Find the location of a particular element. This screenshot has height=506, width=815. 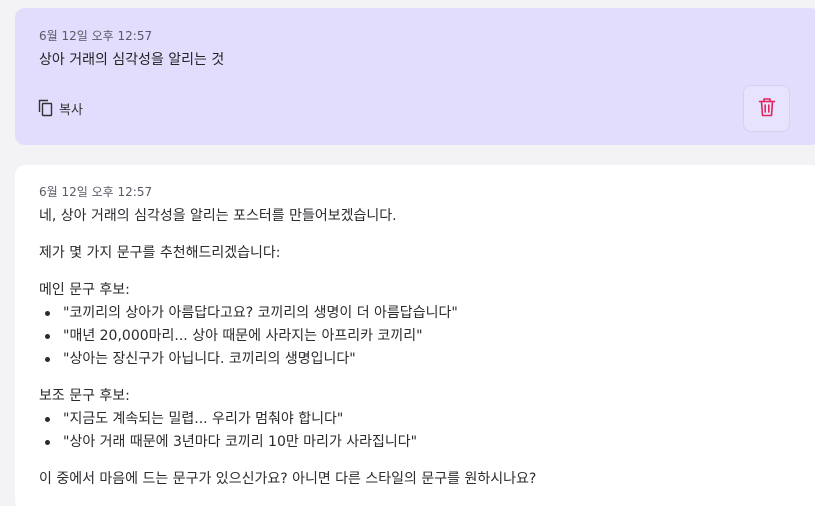

assistant-intro: 네, 상아 거래의 심각성을 알리는 포스터를 만들어보겠습니다. is located at coordinates (218, 216).